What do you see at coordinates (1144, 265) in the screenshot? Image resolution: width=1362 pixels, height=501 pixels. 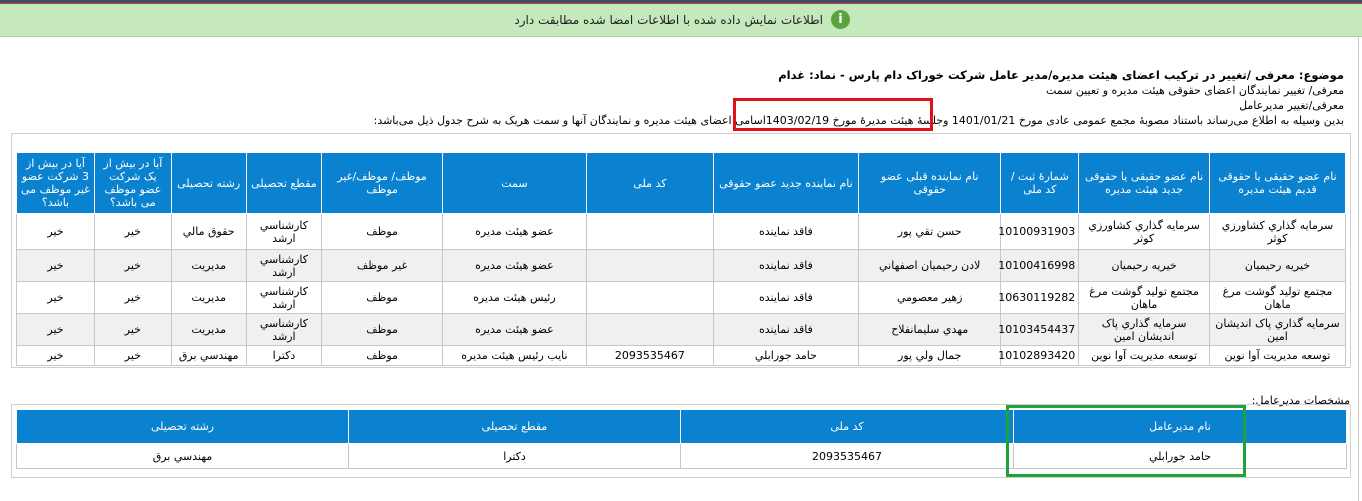 I see `cell-new-member: خيريه رحيميان` at bounding box center [1144, 265].